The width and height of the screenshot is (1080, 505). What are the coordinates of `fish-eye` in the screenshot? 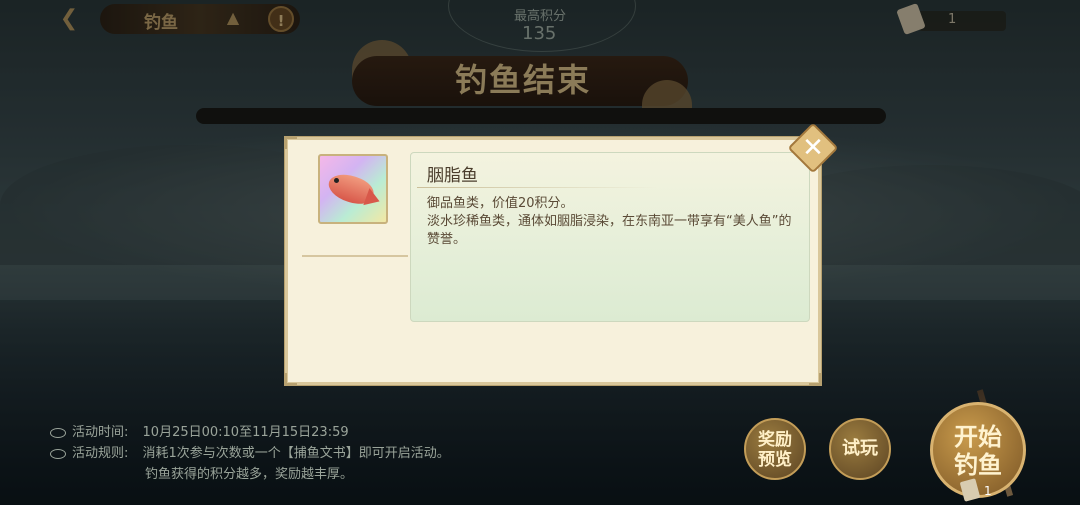 It's located at (336, 180).